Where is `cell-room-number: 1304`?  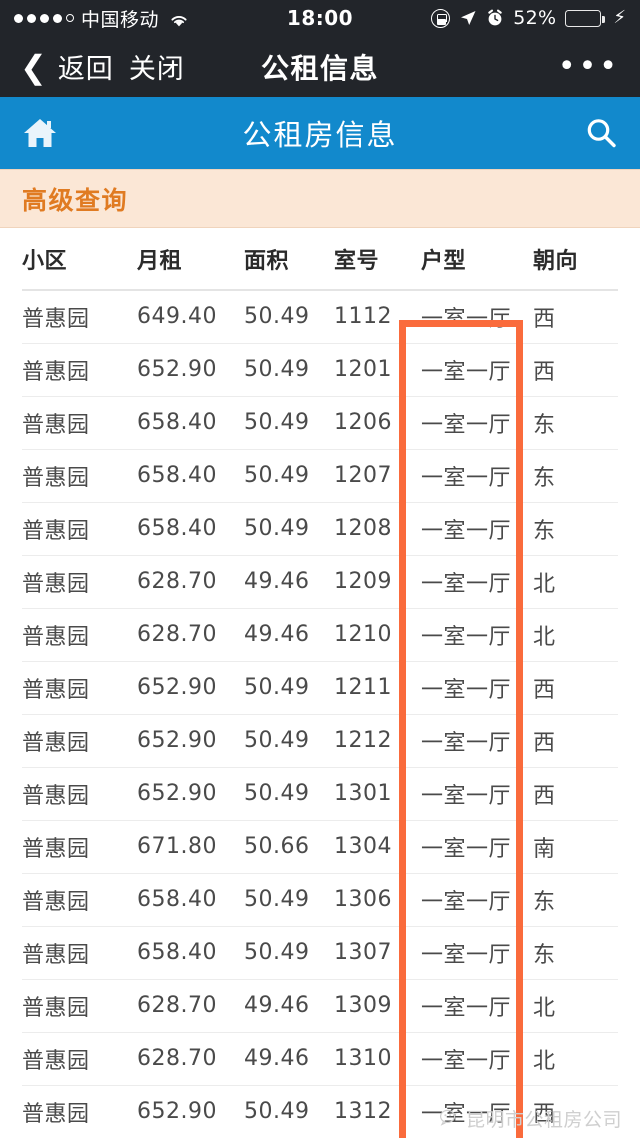 cell-room-number: 1304 is located at coordinates (363, 846).